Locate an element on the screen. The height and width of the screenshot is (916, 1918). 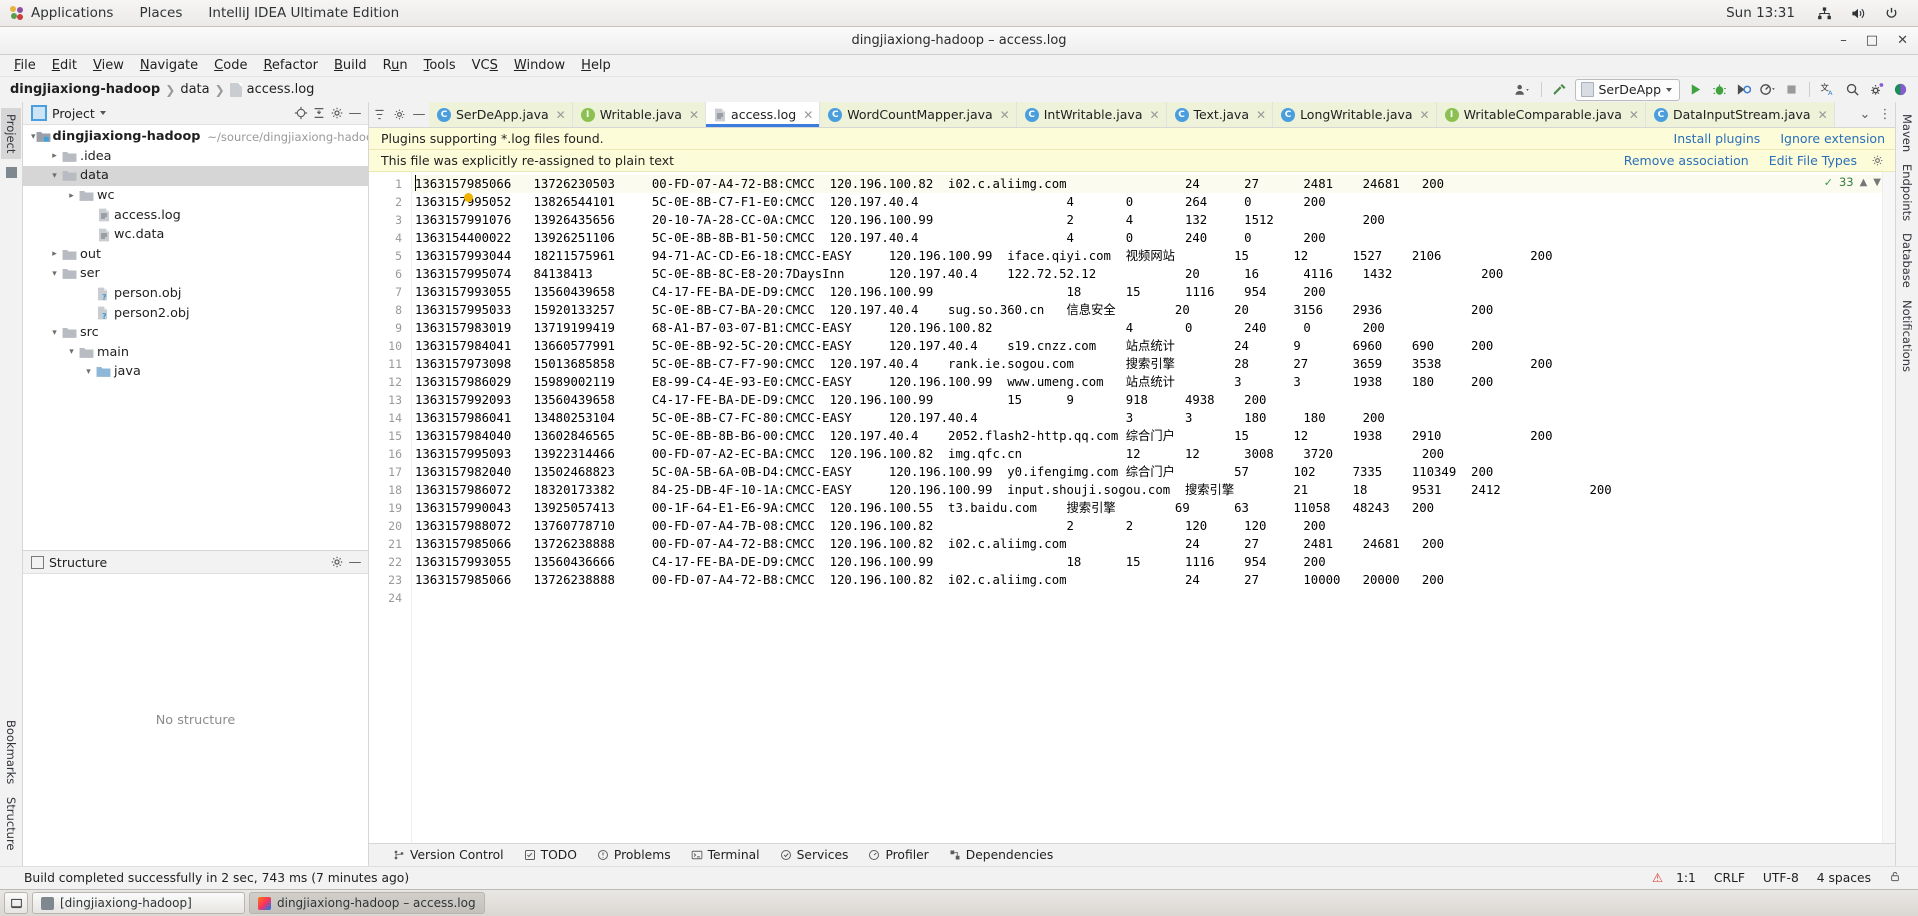
volume-icon is located at coordinates (1858, 13).